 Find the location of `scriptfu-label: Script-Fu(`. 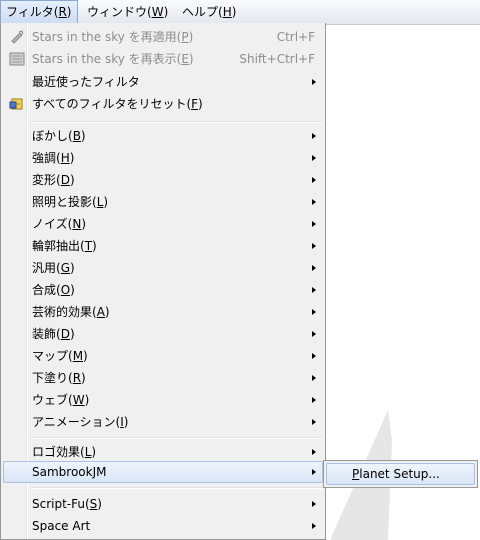

scriptfu-label: Script-Fu( is located at coordinates (61, 504).